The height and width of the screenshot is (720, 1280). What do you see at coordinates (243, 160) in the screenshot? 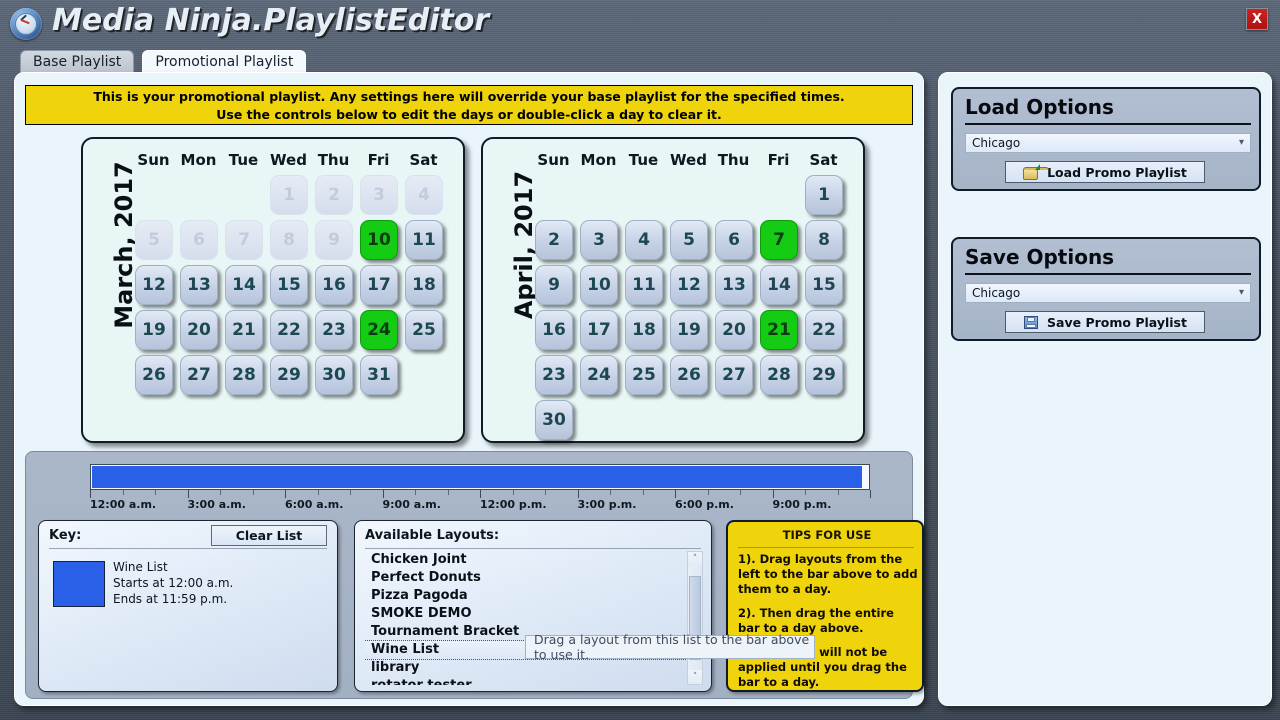
I see `calendar-weekday: Tue` at bounding box center [243, 160].